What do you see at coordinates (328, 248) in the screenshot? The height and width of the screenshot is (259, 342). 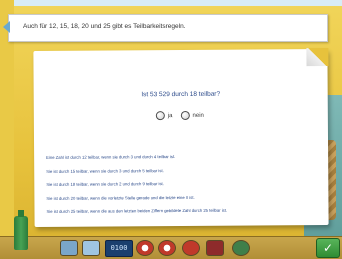 I see `check-button: ✓` at bounding box center [328, 248].